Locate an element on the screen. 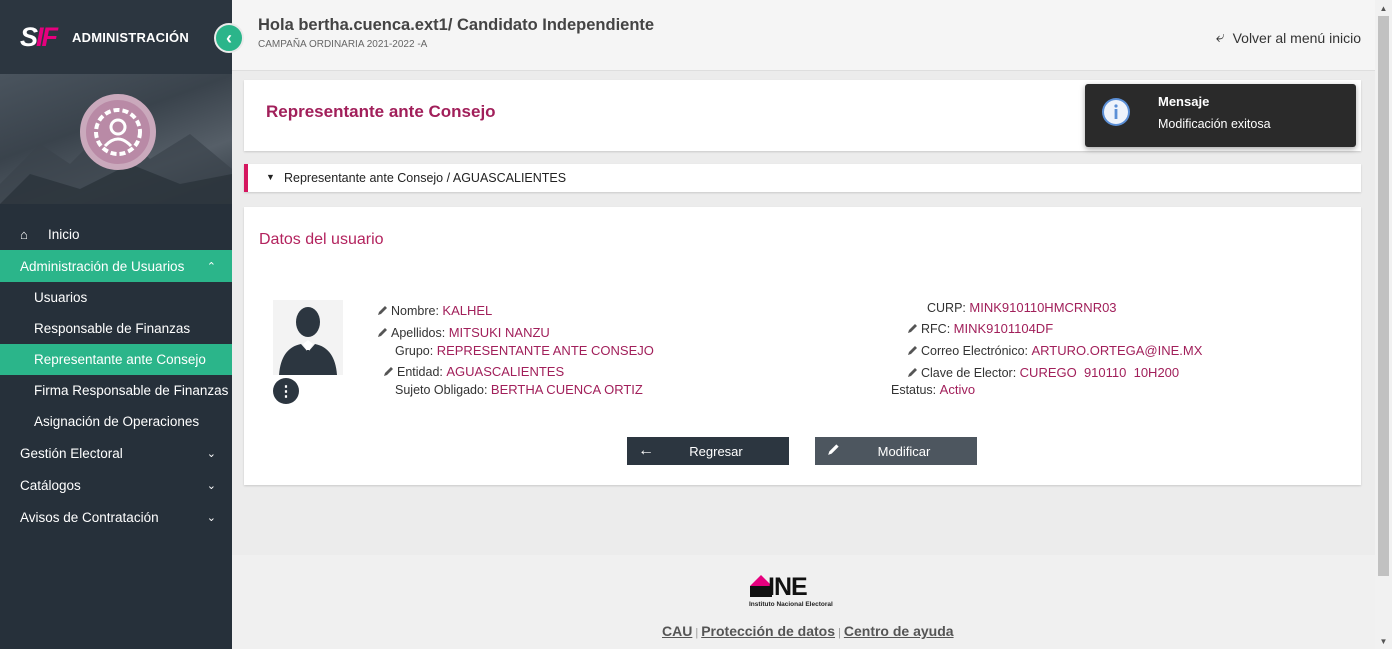  field-estatus: Estatus: Activo is located at coordinates (933, 389).